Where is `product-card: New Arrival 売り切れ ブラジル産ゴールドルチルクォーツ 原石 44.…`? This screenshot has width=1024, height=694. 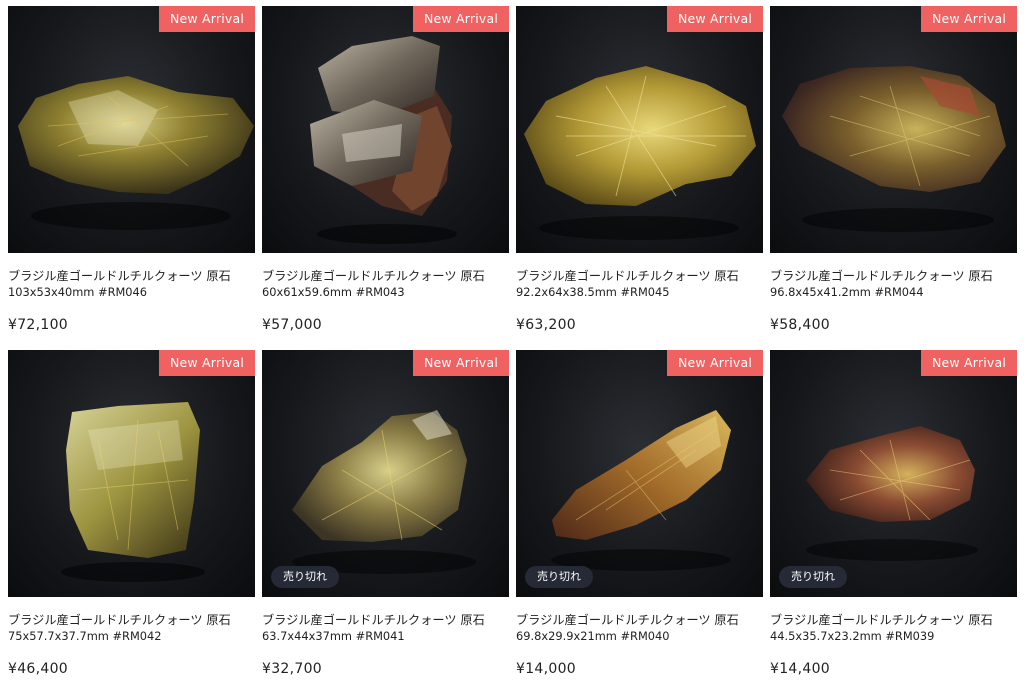
product-card: New Arrival 売り切れ ブラジル産ゴールドルチルクォーツ 原石 44.… is located at coordinates (893, 522).